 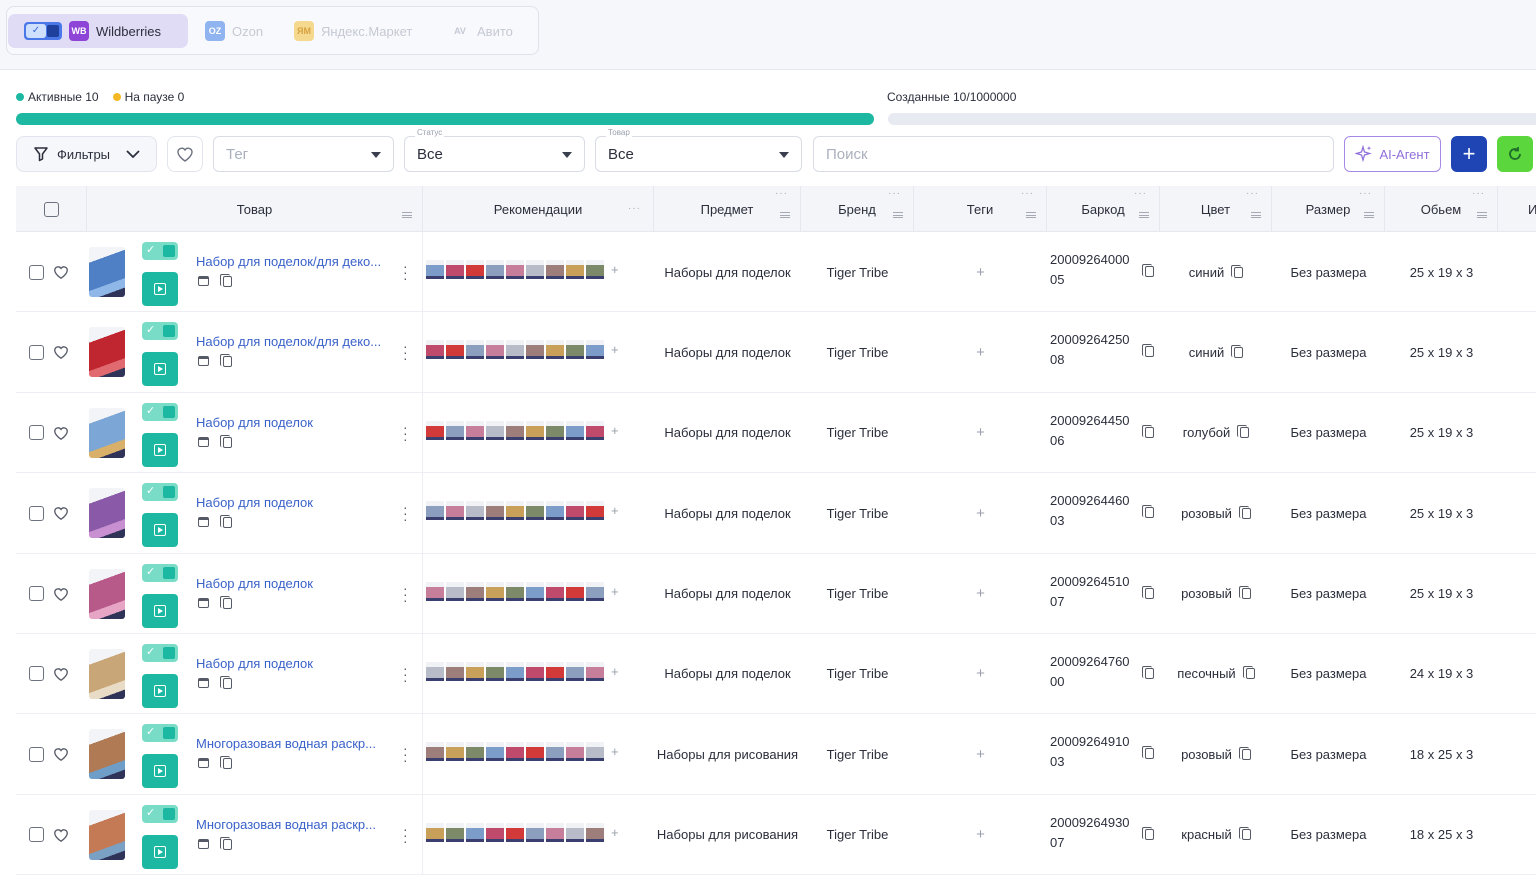 I want to click on heart-icon, so click(x=61, y=674).